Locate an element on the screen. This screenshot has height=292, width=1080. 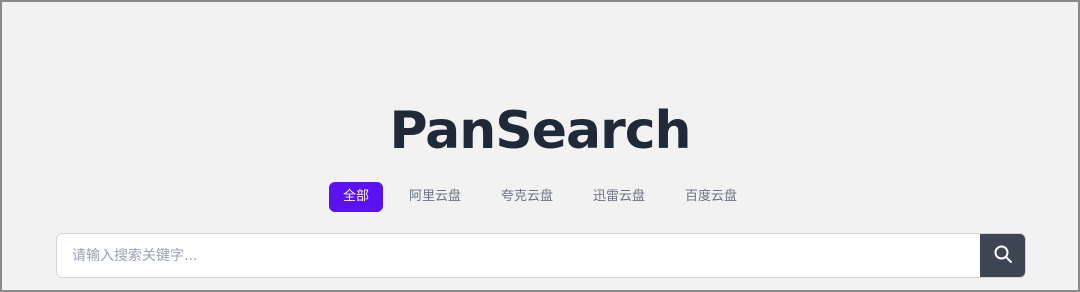
cloud-drive-tabs: 全部 阿里云盘 夸克云盘 迅雷云盘 百度云盘 is located at coordinates (540, 197).